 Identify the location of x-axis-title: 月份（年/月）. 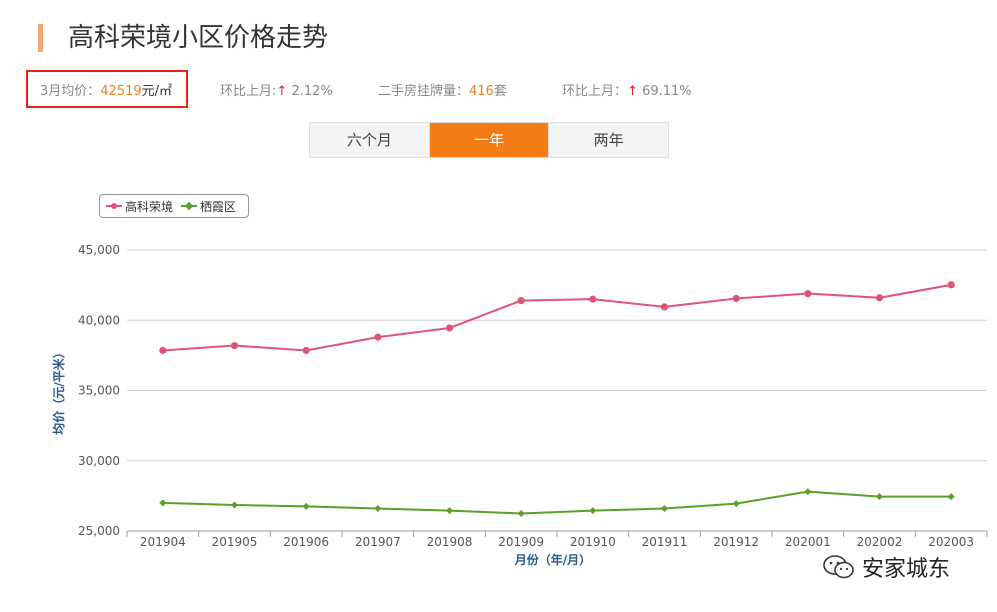
(552, 559).